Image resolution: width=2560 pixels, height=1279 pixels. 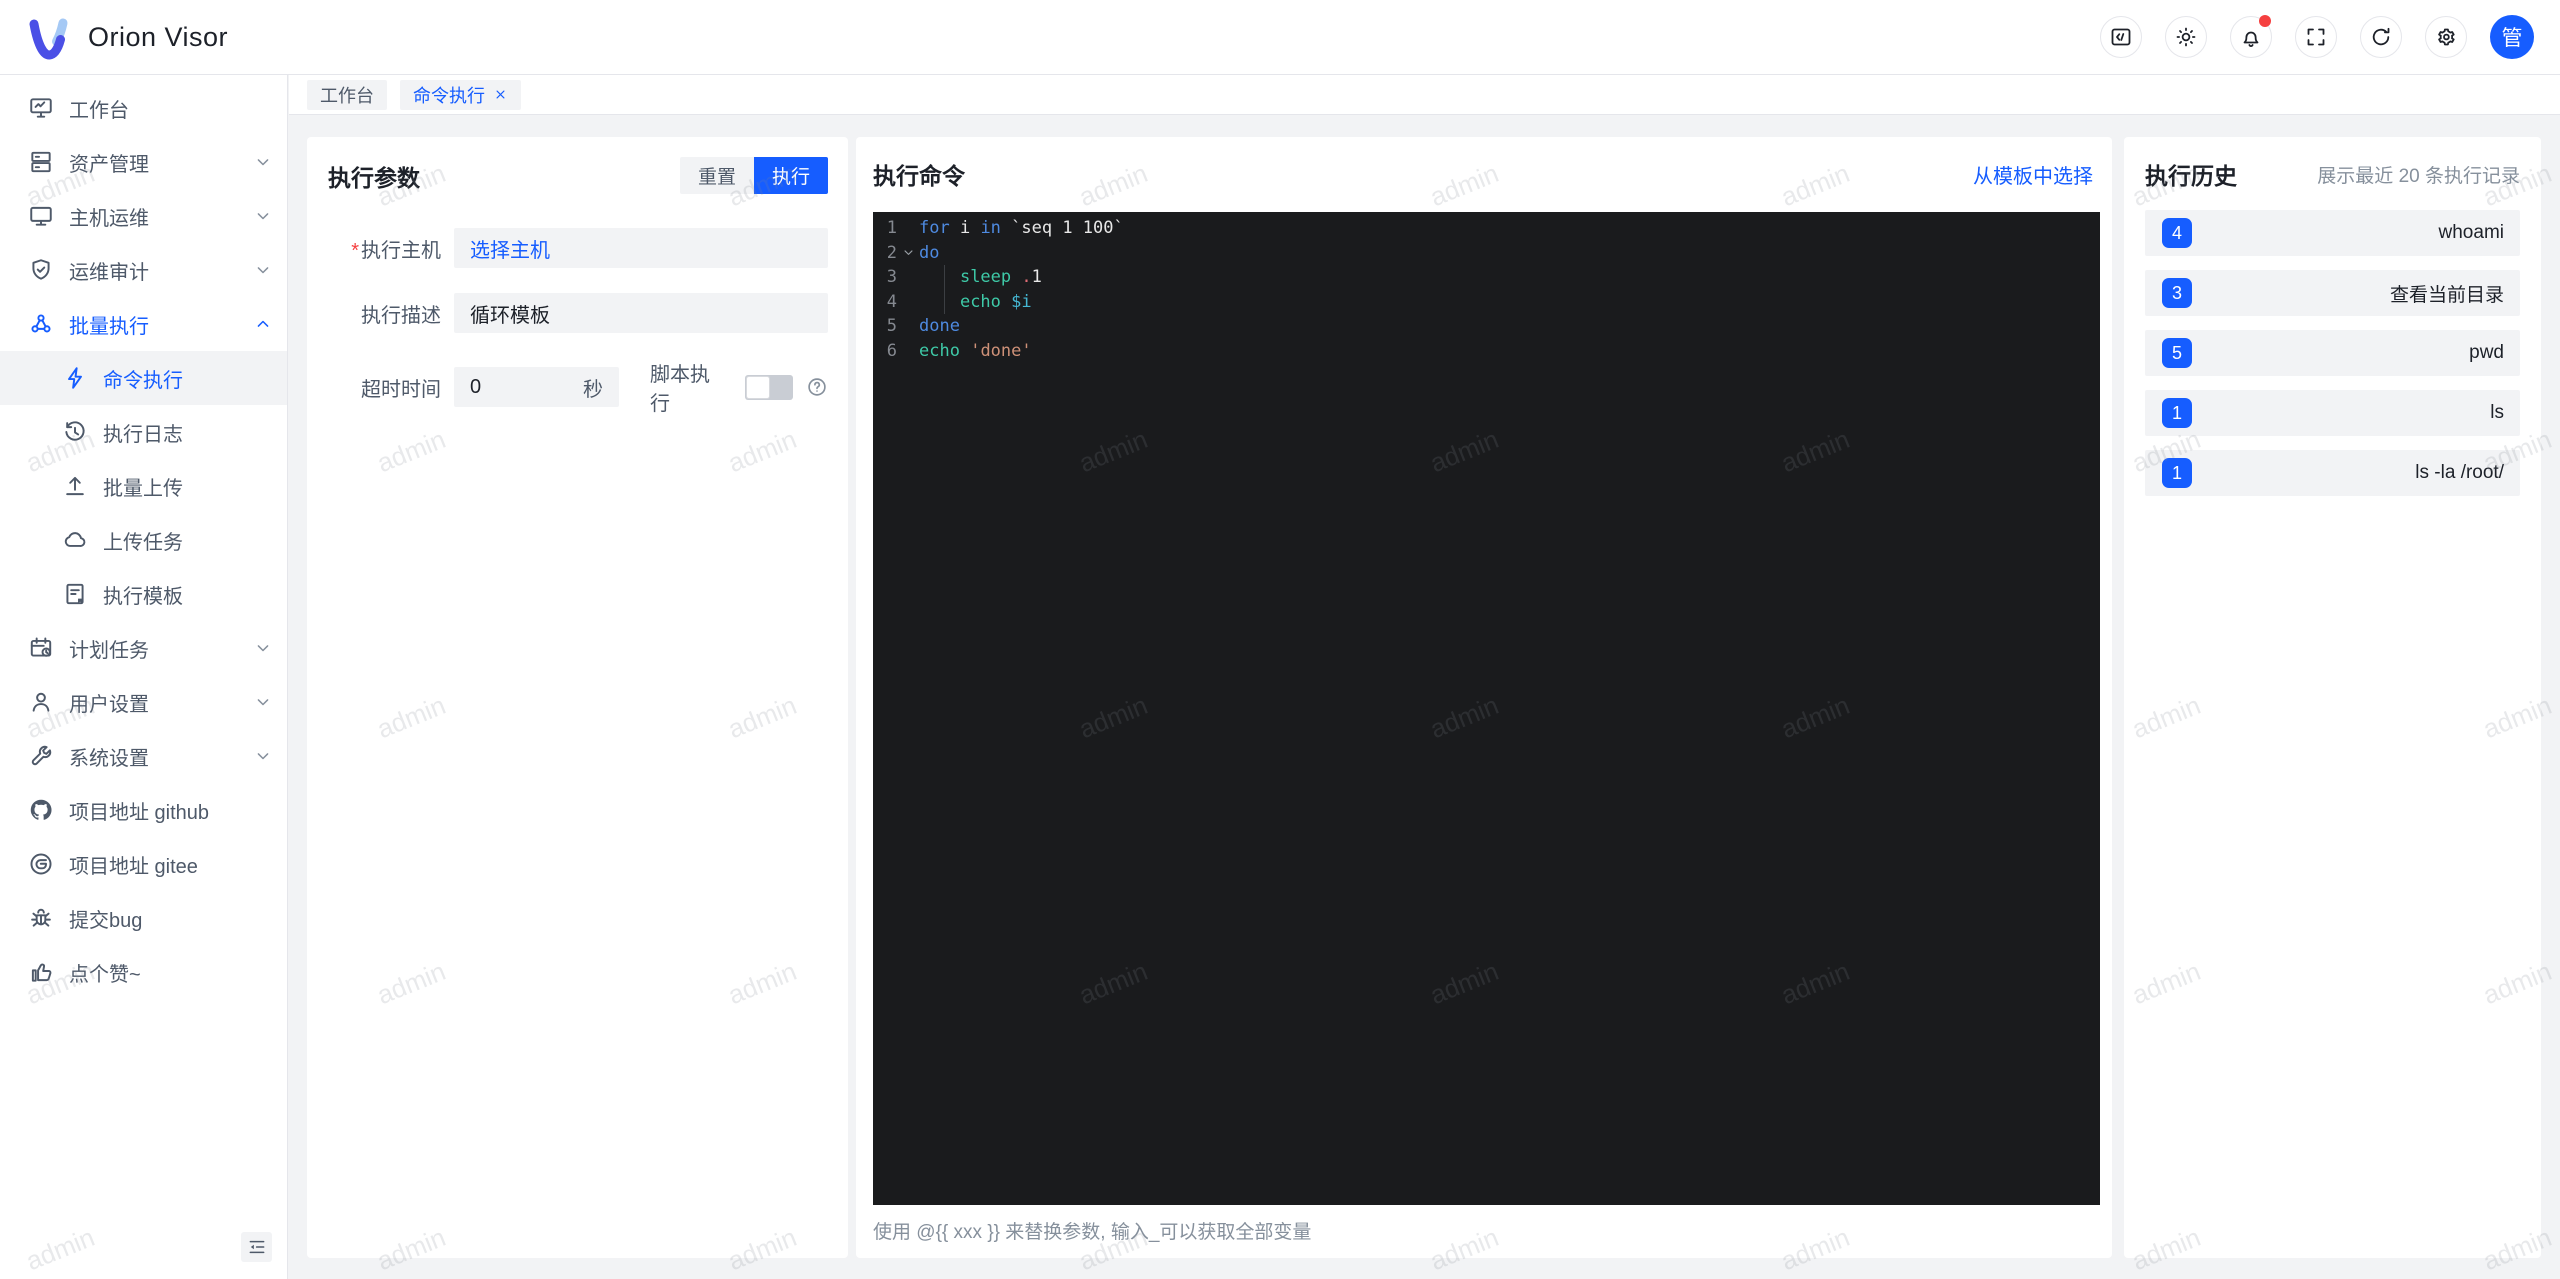 I want to click on user-avatar: 管, so click(x=2512, y=37).